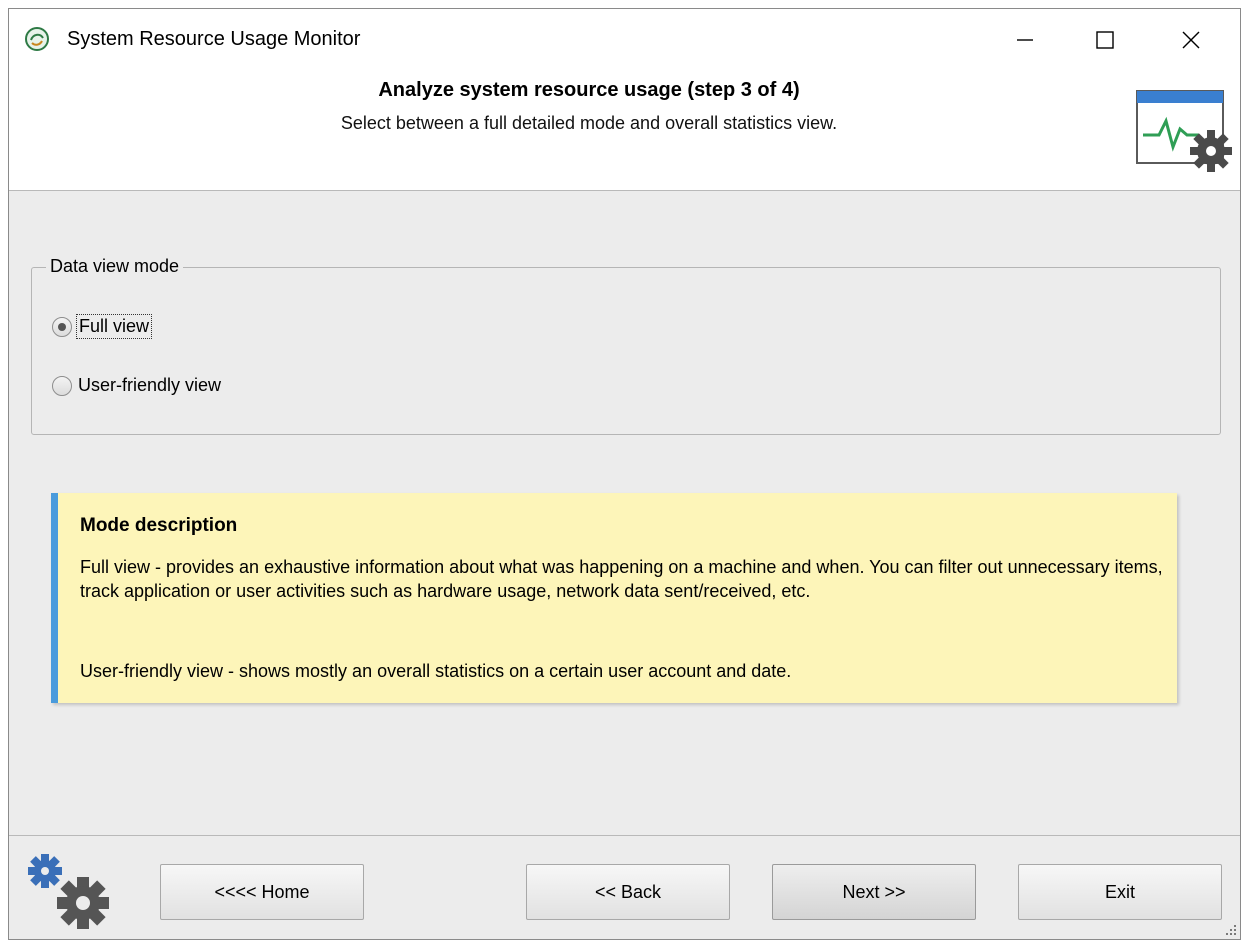 This screenshot has width=1245, height=940. Describe the element at coordinates (115, 266) in the screenshot. I see `group-legend: Data view mode` at that location.